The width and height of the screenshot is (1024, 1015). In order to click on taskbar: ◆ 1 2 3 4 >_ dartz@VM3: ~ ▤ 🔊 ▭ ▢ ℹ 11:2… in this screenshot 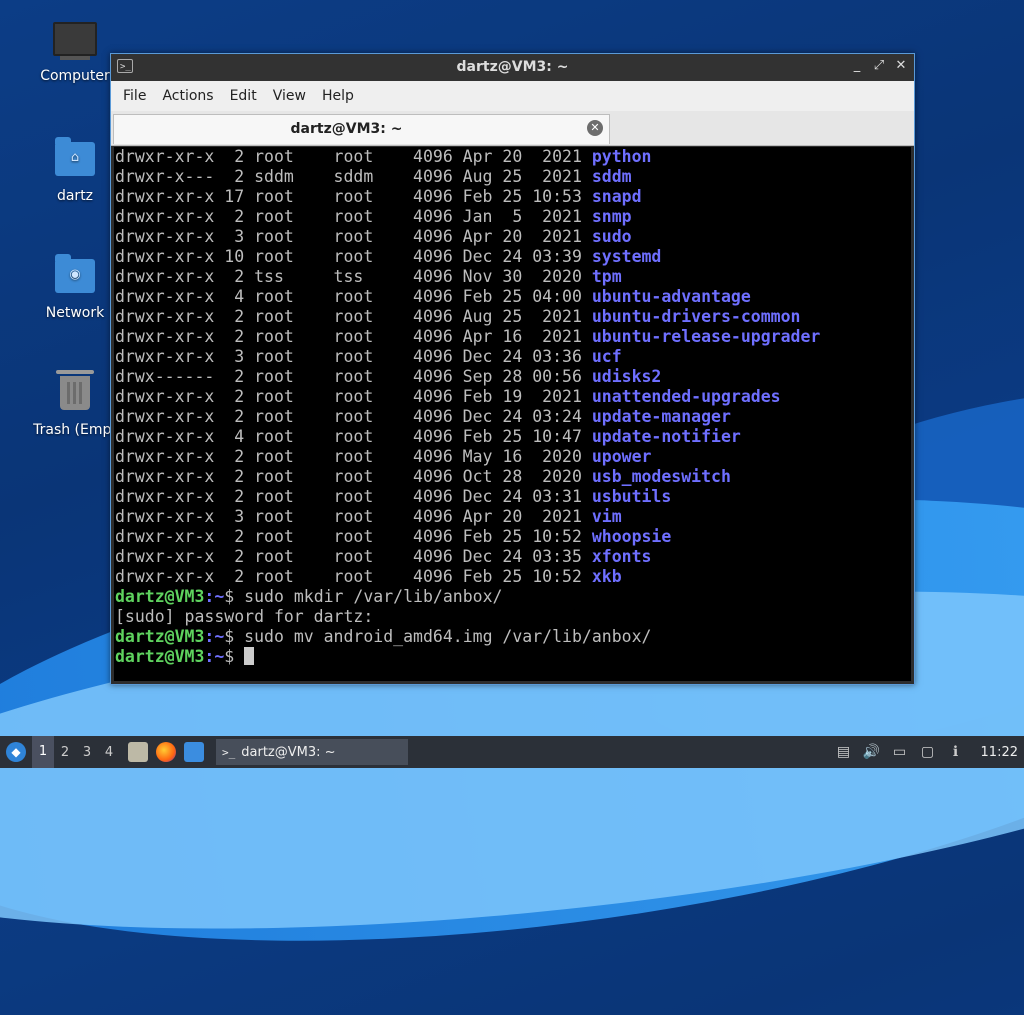, I will do `click(512, 752)`.